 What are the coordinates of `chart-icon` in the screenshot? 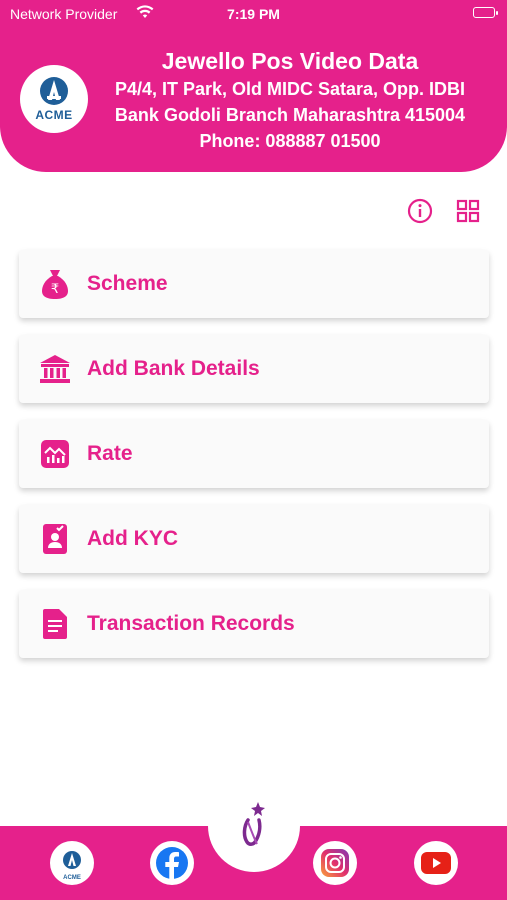 It's located at (55, 454).